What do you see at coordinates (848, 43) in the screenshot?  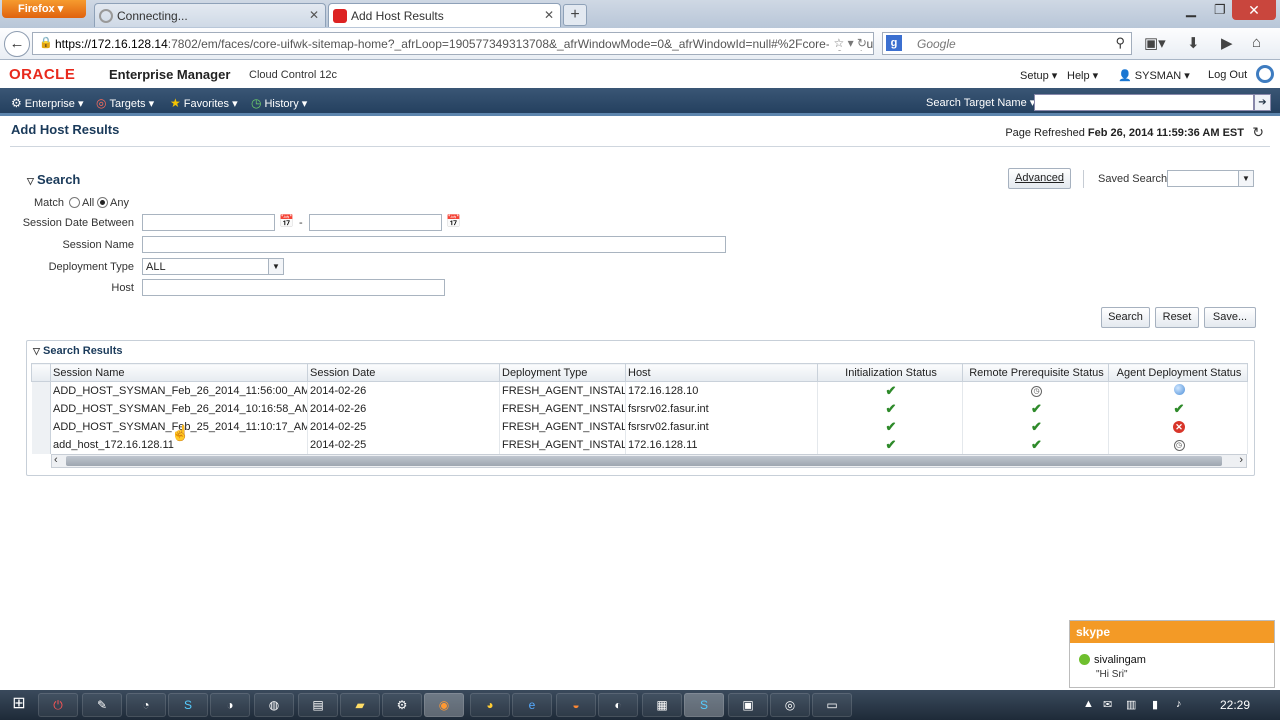 I see `bookmark-star-icon: ☆ ▾ ↻` at bounding box center [848, 43].